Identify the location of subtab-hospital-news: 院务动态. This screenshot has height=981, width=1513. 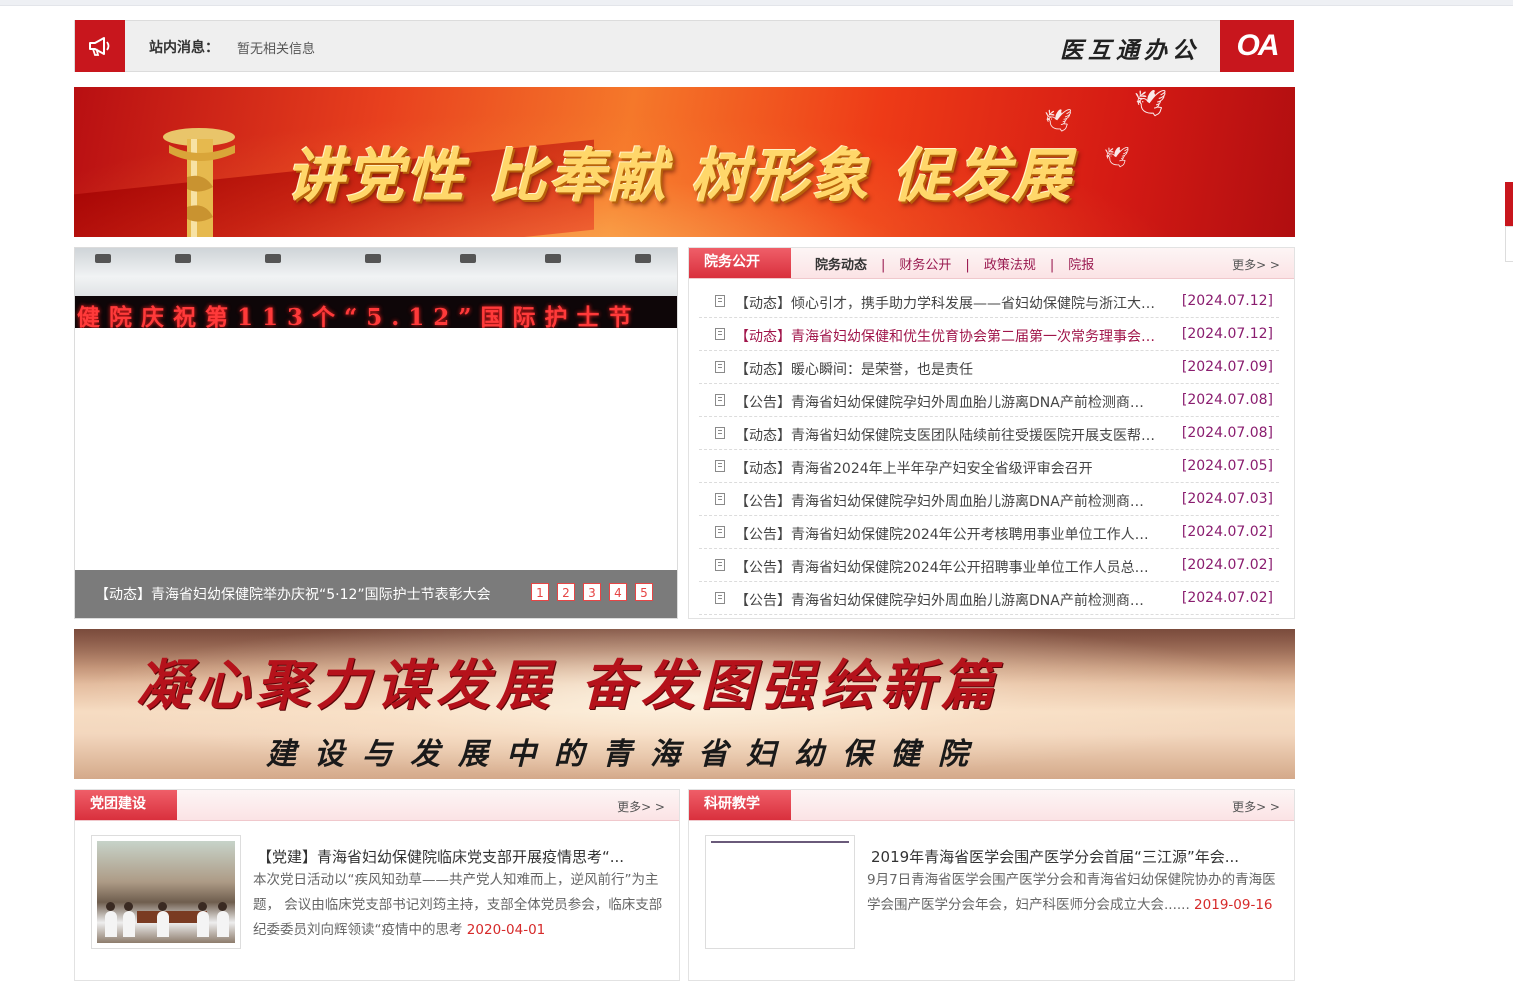
(841, 265).